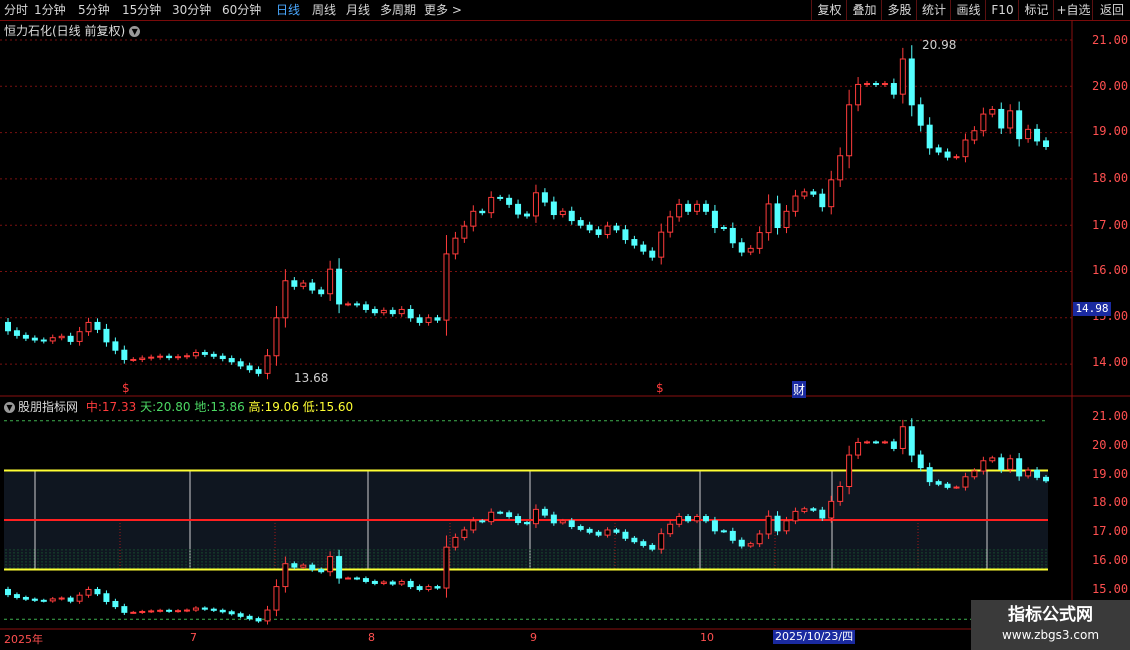  I want to click on indicator-axis-tick: 17.00, so click(1110, 531).